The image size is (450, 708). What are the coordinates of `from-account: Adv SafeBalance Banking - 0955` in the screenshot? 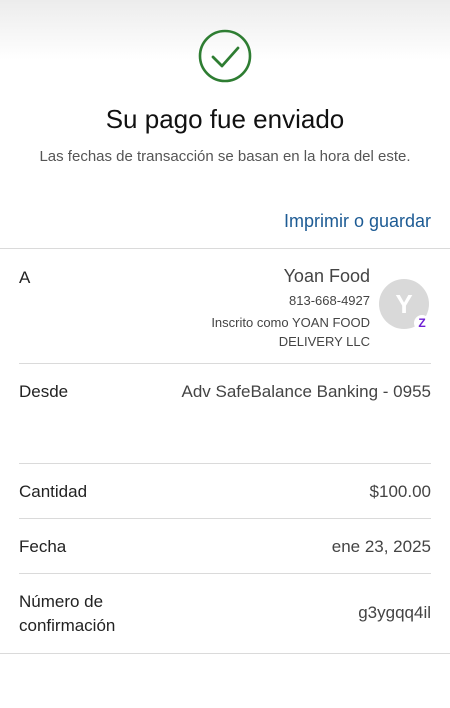 It's located at (306, 391).